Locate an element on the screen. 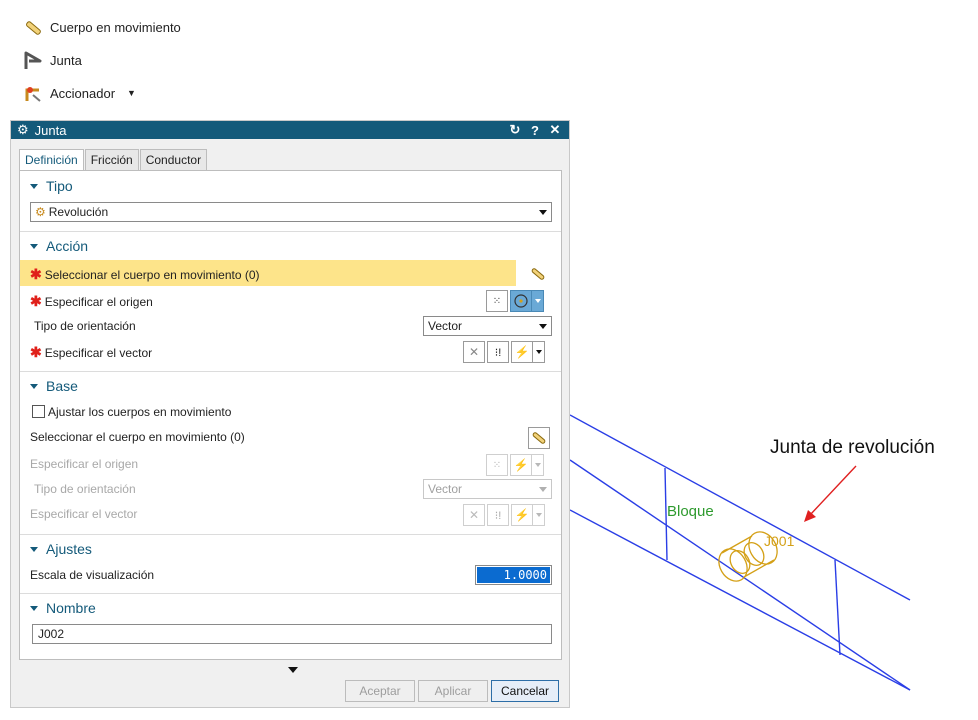  point-options-dropdown is located at coordinates (538, 301).